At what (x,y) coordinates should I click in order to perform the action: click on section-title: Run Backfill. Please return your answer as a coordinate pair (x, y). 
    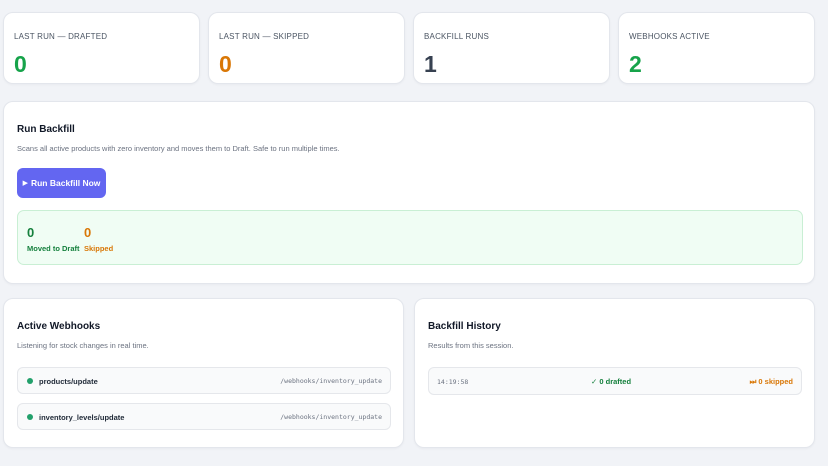
    Looking at the image, I should click on (46, 129).